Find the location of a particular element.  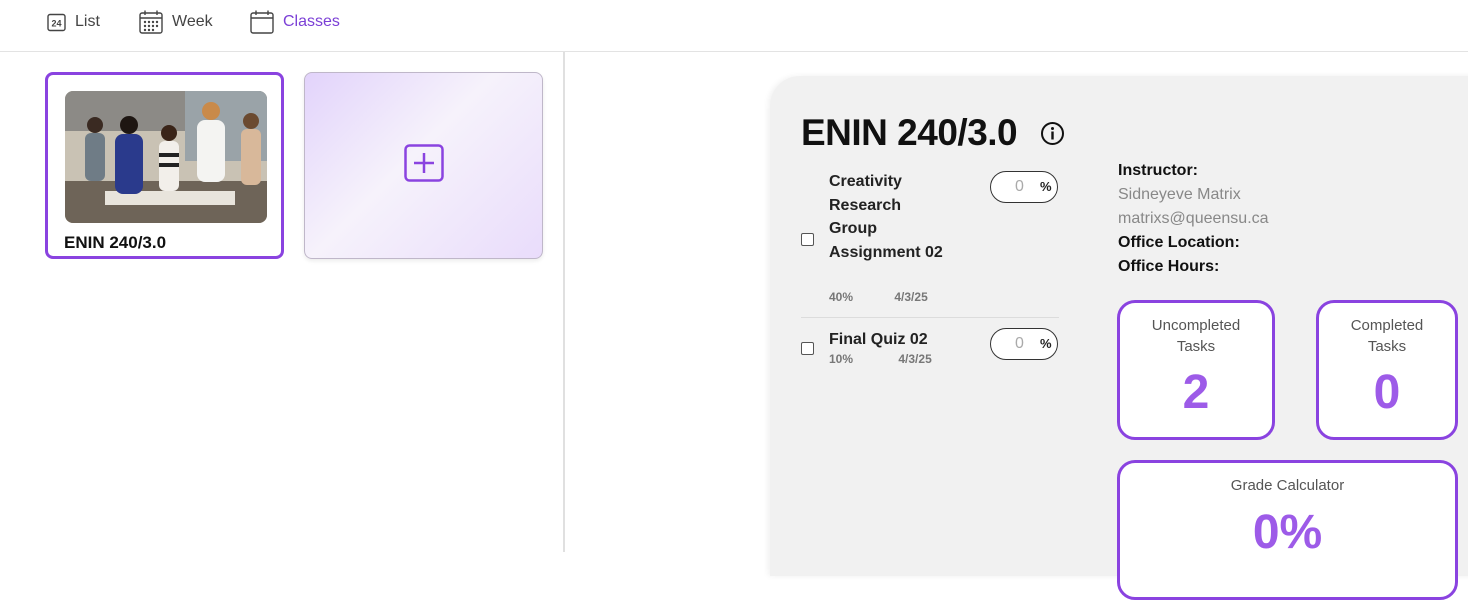

plus-square-icon is located at coordinates (423, 165).